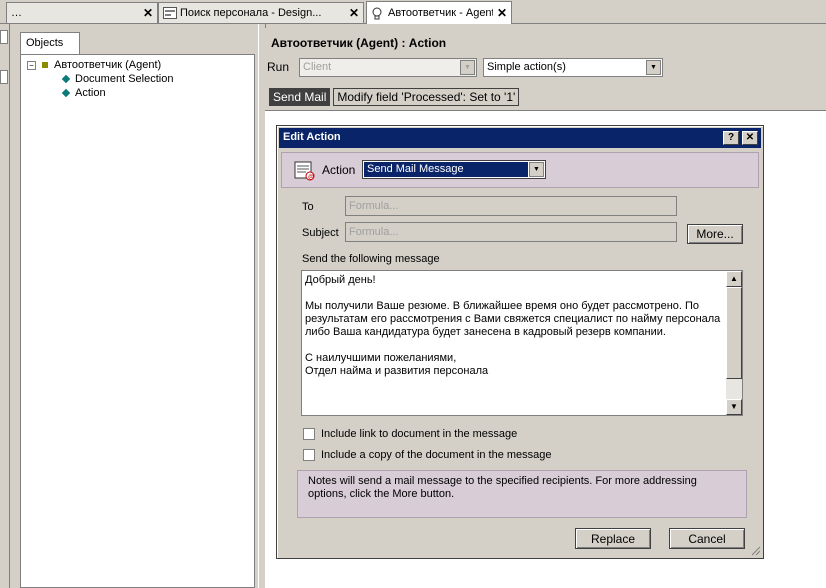 The height and width of the screenshot is (588, 826). I want to click on message-scrollbar: ▲ ▼, so click(734, 343).